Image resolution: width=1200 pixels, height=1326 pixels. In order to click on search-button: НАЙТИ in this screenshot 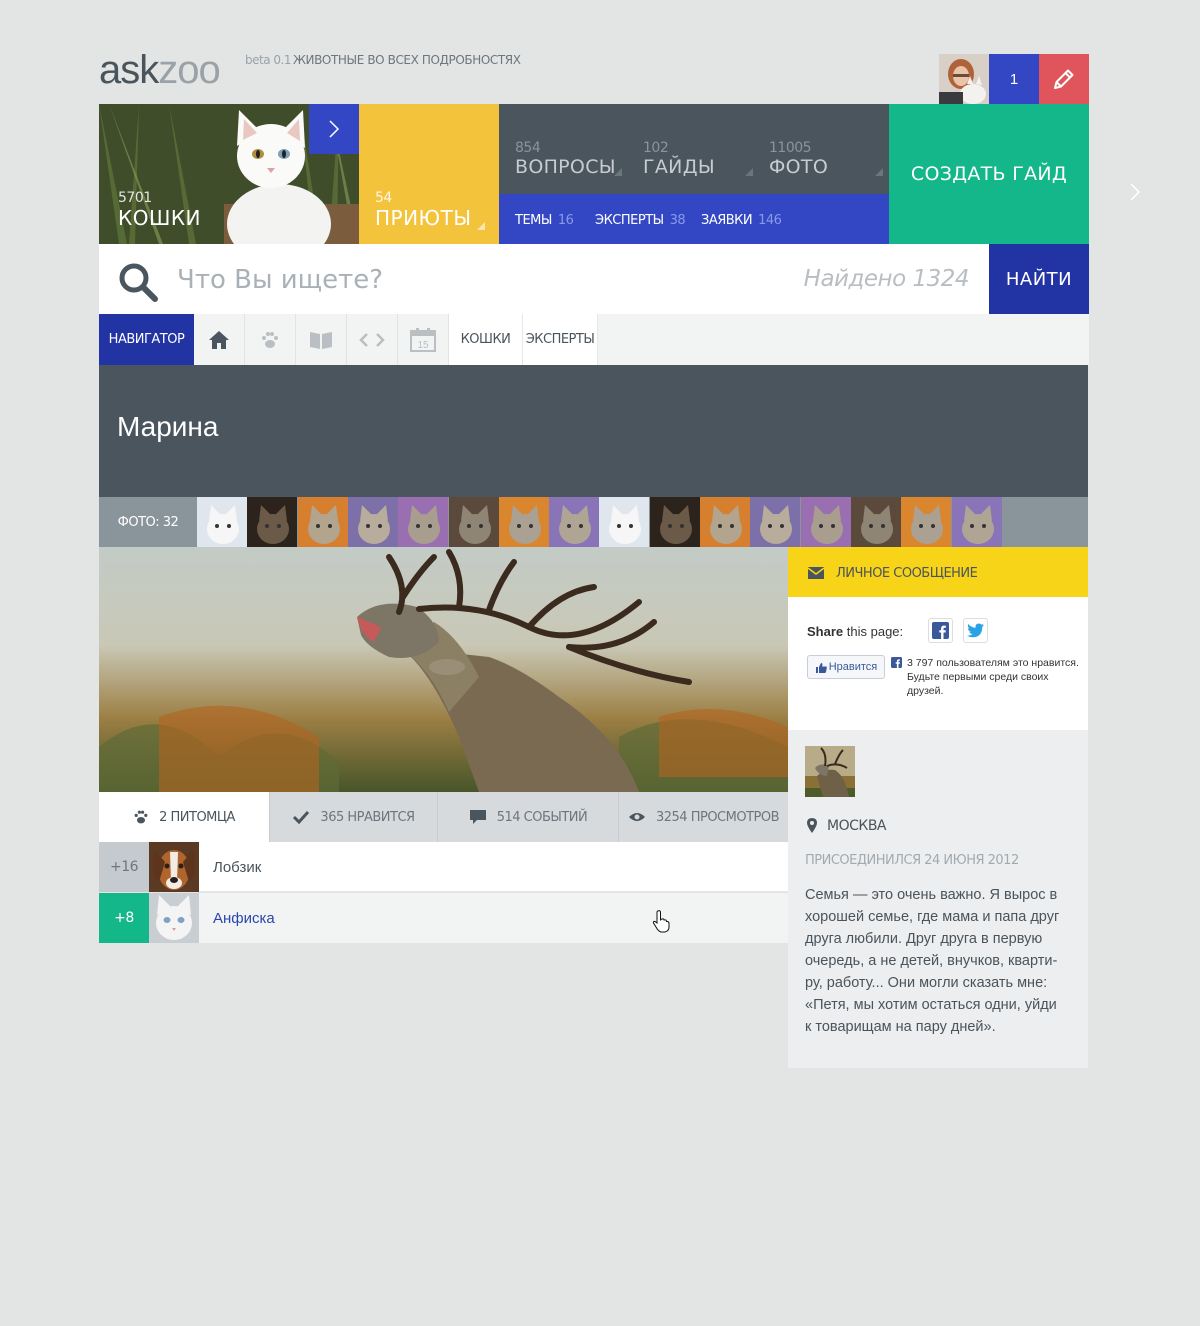, I will do `click(1039, 279)`.